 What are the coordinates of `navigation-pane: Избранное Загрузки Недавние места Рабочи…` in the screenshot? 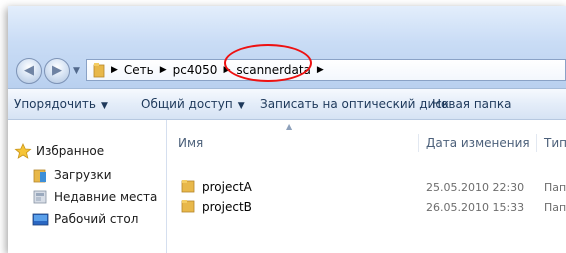 It's located at (87, 186).